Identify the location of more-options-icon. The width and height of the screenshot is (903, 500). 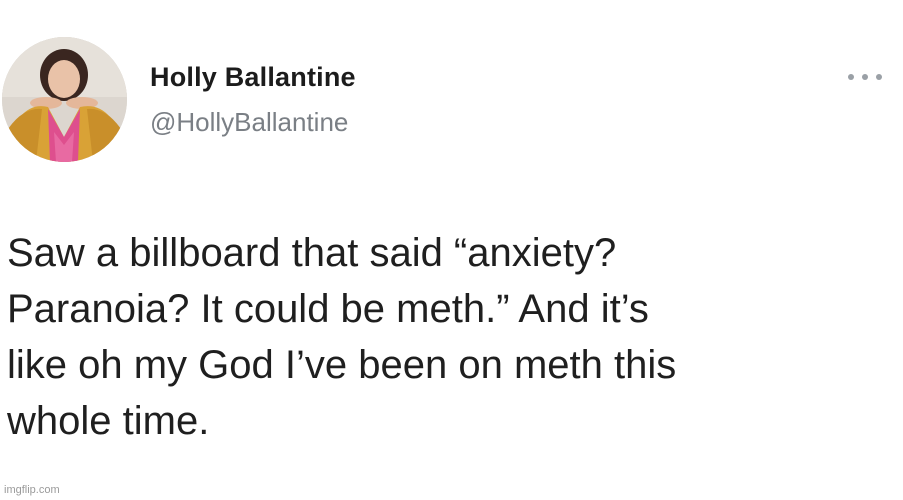
(865, 77).